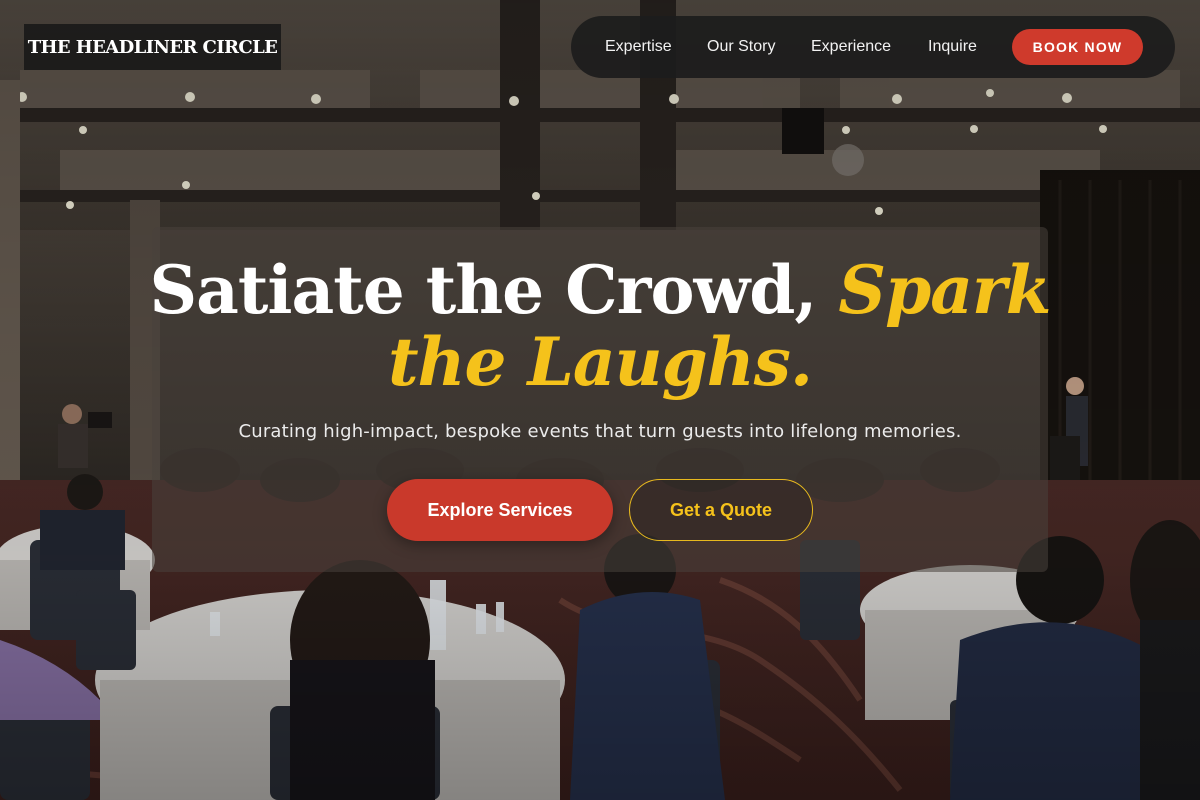 The width and height of the screenshot is (1200, 800). I want to click on nav-link-expertise: Expertise, so click(638, 47).